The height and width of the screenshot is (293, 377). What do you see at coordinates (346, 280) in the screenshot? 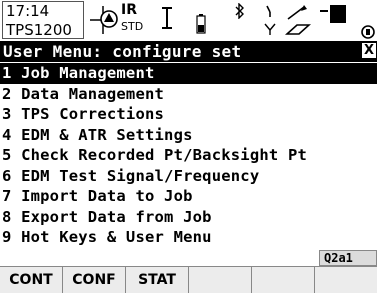
I see `softkey-f6` at bounding box center [346, 280].